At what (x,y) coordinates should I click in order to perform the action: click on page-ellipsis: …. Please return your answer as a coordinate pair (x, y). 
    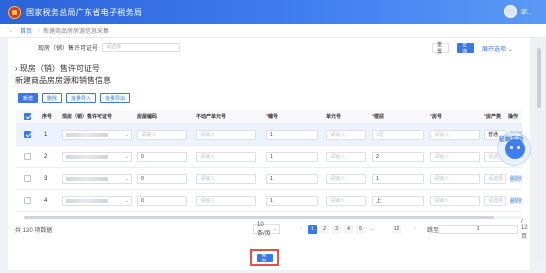
    Looking at the image, I should click on (372, 229).